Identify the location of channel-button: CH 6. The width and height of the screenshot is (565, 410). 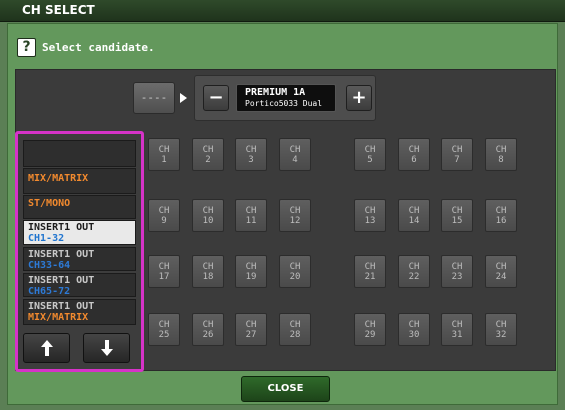
(414, 154).